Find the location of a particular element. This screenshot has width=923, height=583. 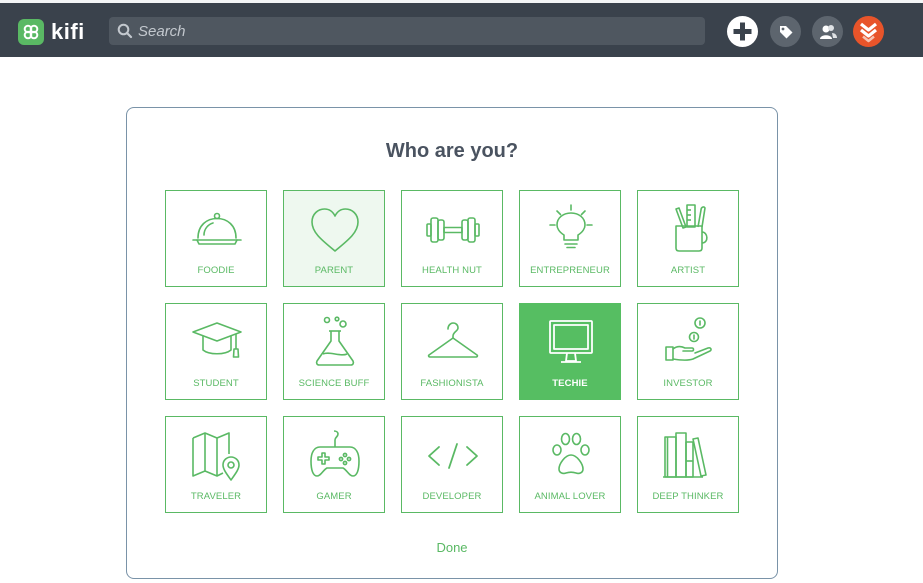

graduation-cap-icon is located at coordinates (217, 340).